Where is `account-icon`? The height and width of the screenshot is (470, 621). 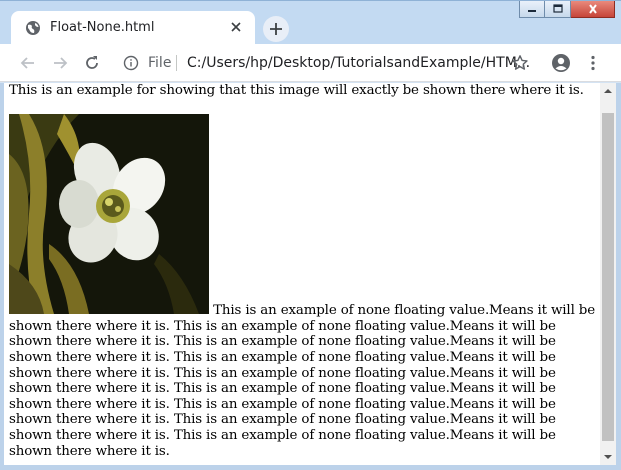
account-icon is located at coordinates (561, 63).